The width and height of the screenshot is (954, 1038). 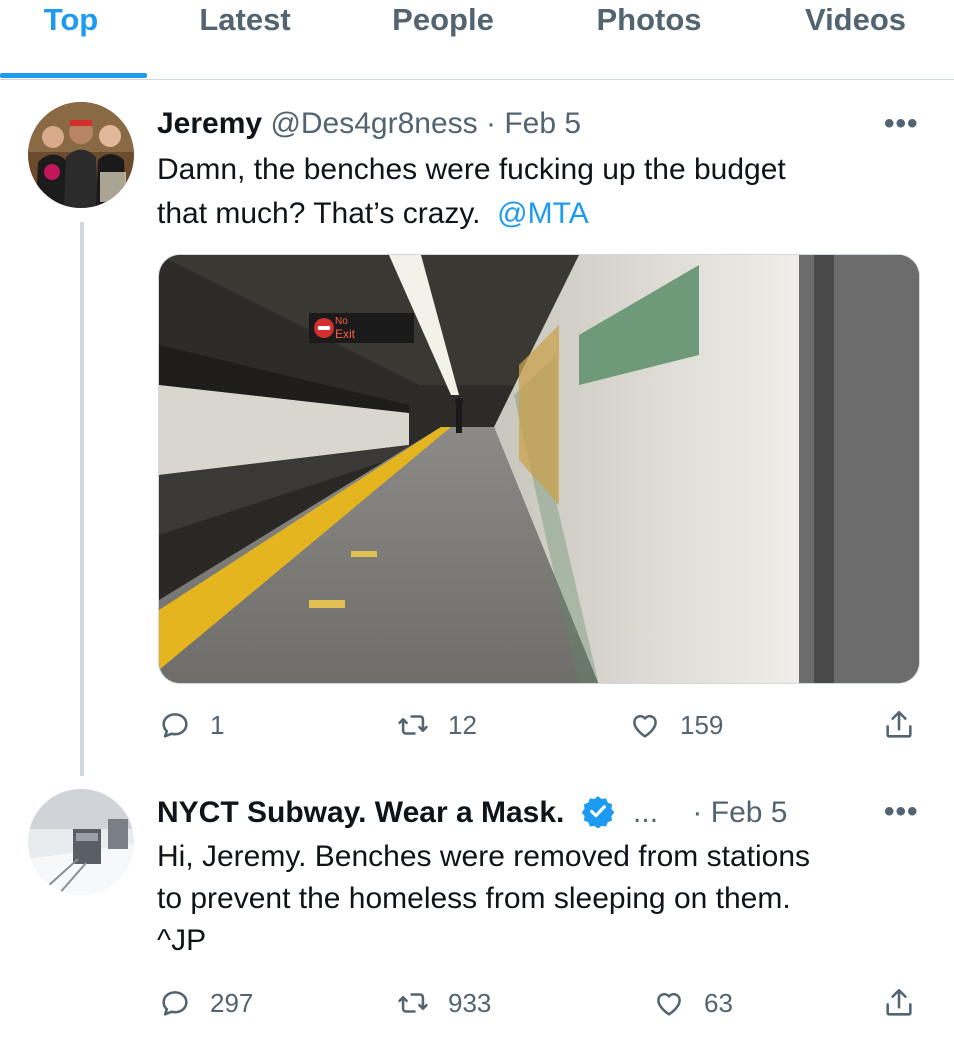 What do you see at coordinates (319, 213) in the screenshot?
I see `tweet-text-segment: that much? That’s crazy.` at bounding box center [319, 213].